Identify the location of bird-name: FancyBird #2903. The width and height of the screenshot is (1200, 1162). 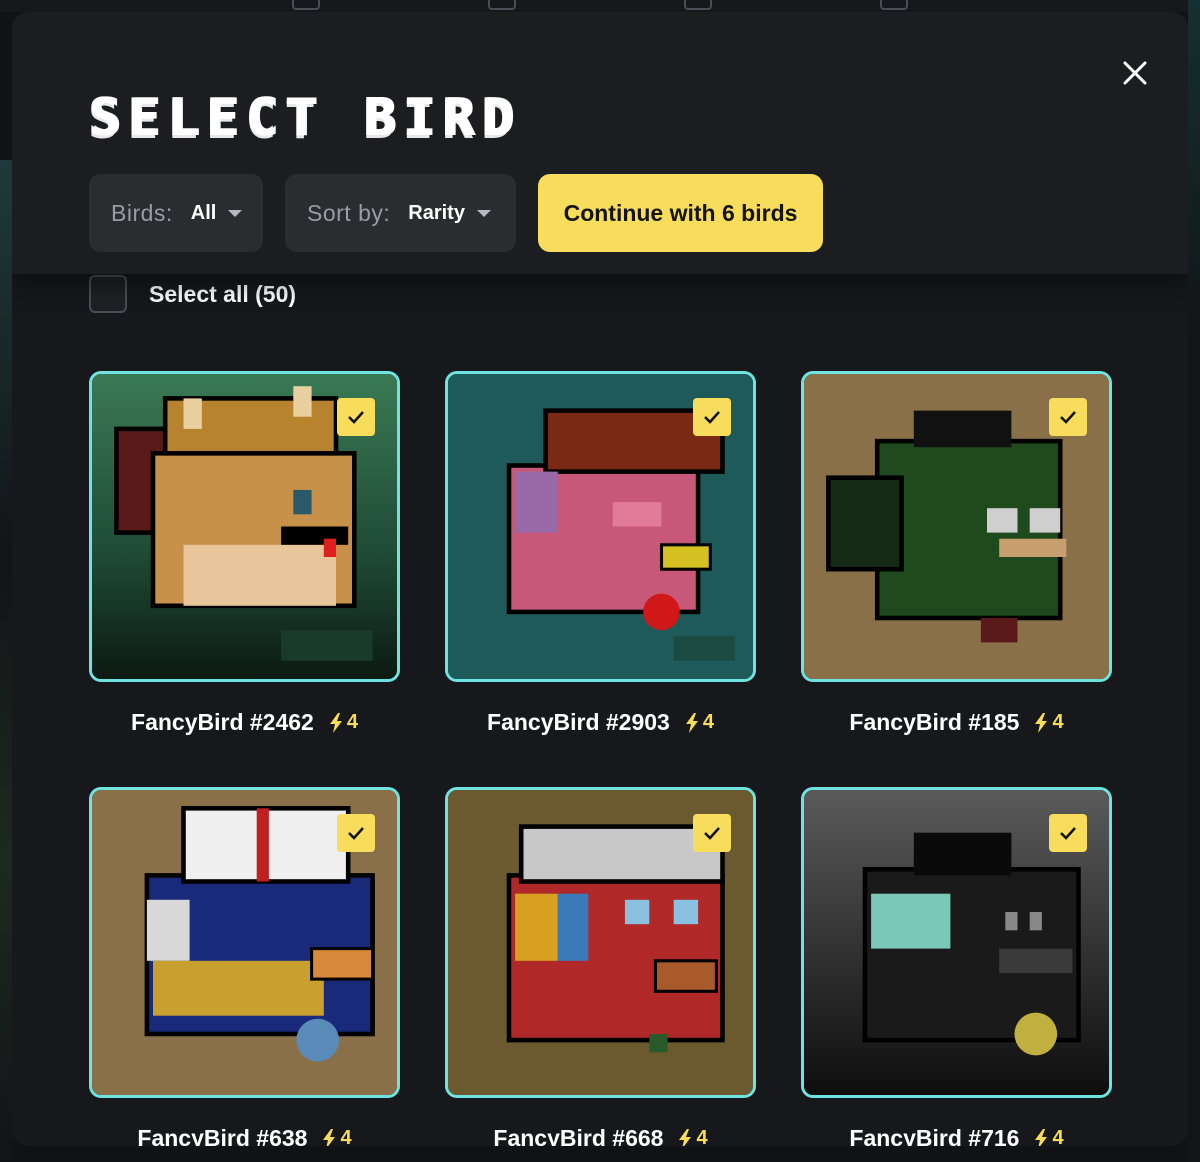
(578, 722).